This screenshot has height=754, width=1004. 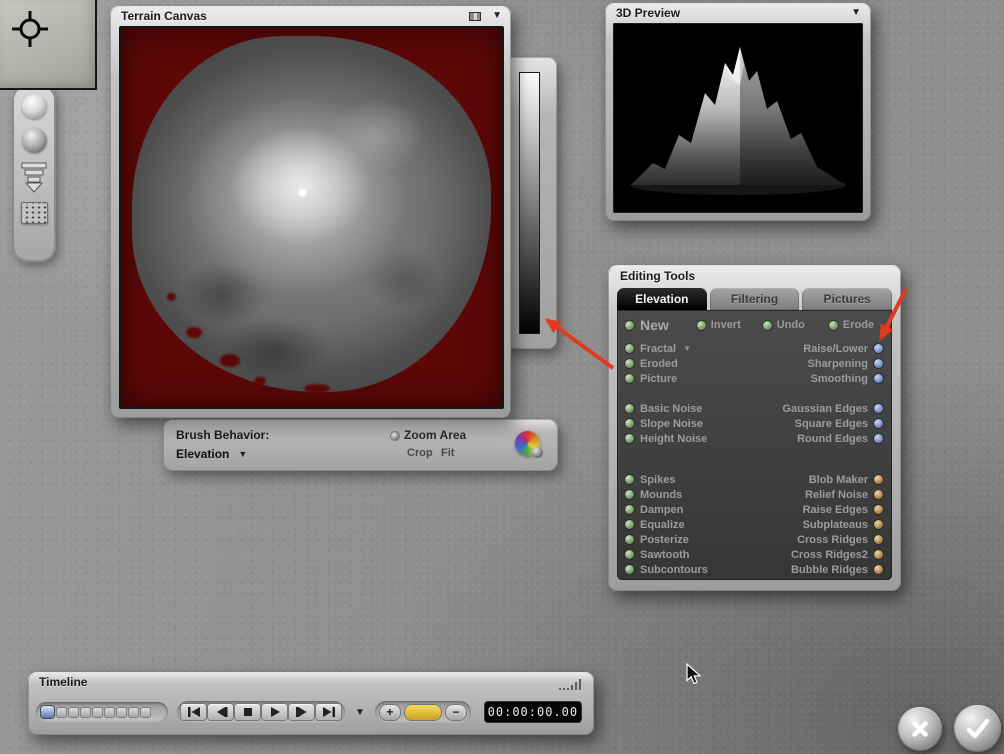 I want to click on skip-end-button, so click(x=328, y=712).